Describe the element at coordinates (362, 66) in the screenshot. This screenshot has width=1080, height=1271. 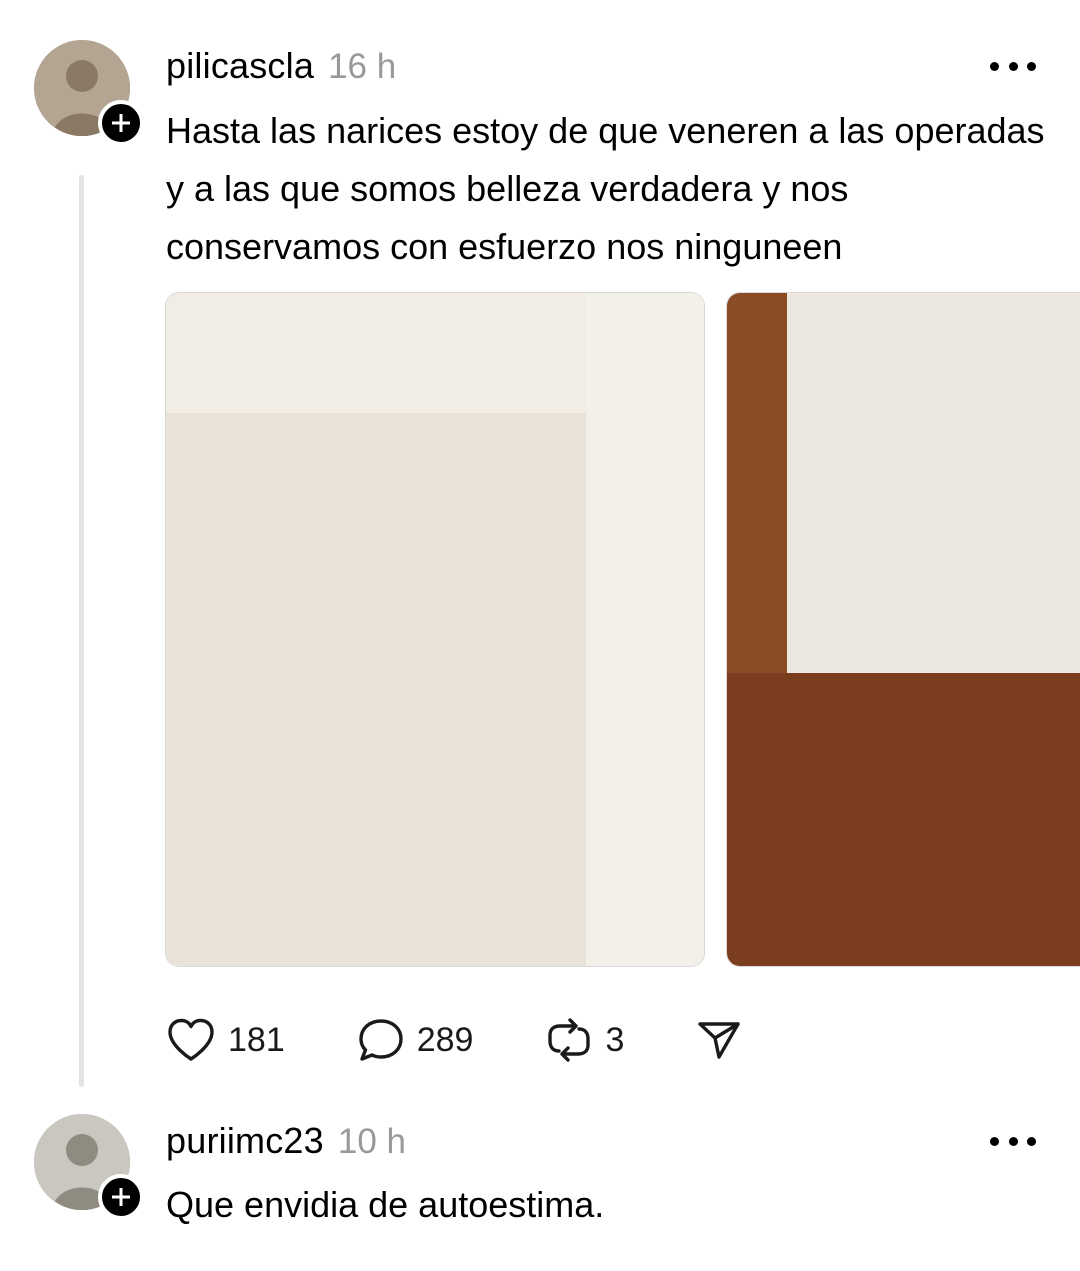
I see `timestamp: 16 h` at that location.